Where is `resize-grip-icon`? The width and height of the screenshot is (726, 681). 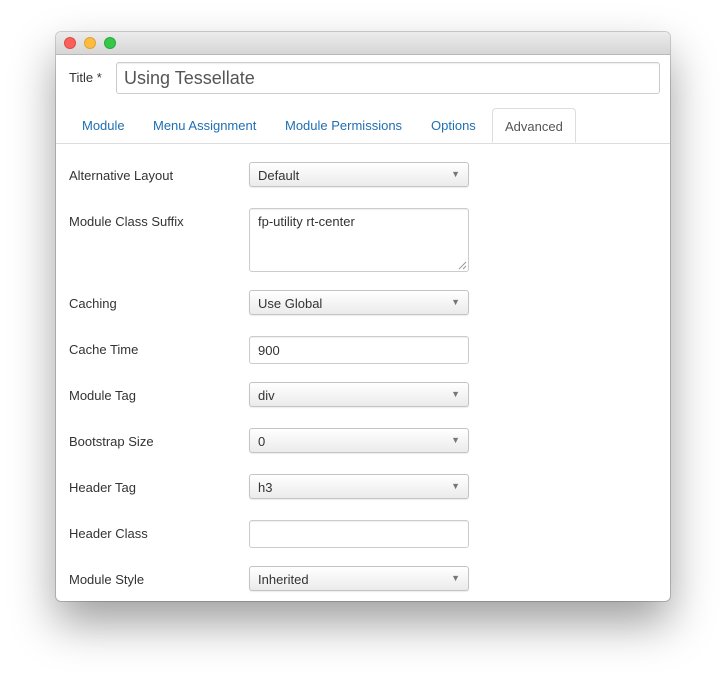
resize-grip-icon is located at coordinates (462, 265).